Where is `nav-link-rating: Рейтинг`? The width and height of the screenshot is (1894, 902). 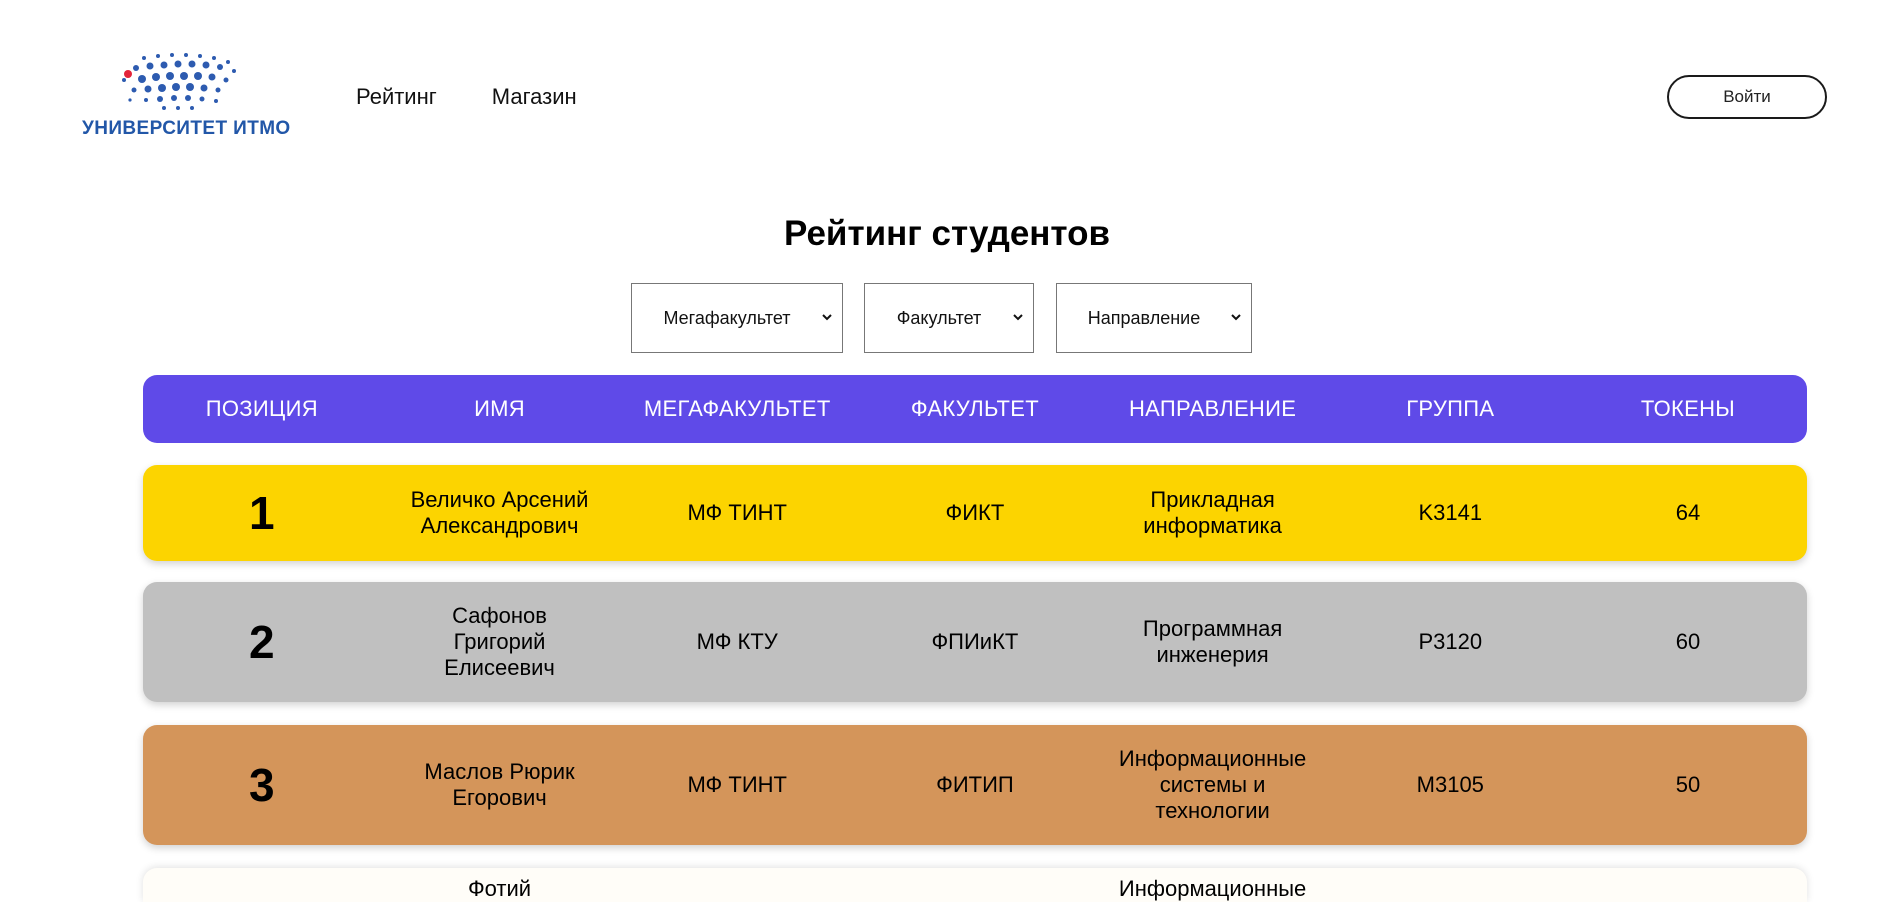
nav-link-rating: Рейтинг is located at coordinates (396, 97).